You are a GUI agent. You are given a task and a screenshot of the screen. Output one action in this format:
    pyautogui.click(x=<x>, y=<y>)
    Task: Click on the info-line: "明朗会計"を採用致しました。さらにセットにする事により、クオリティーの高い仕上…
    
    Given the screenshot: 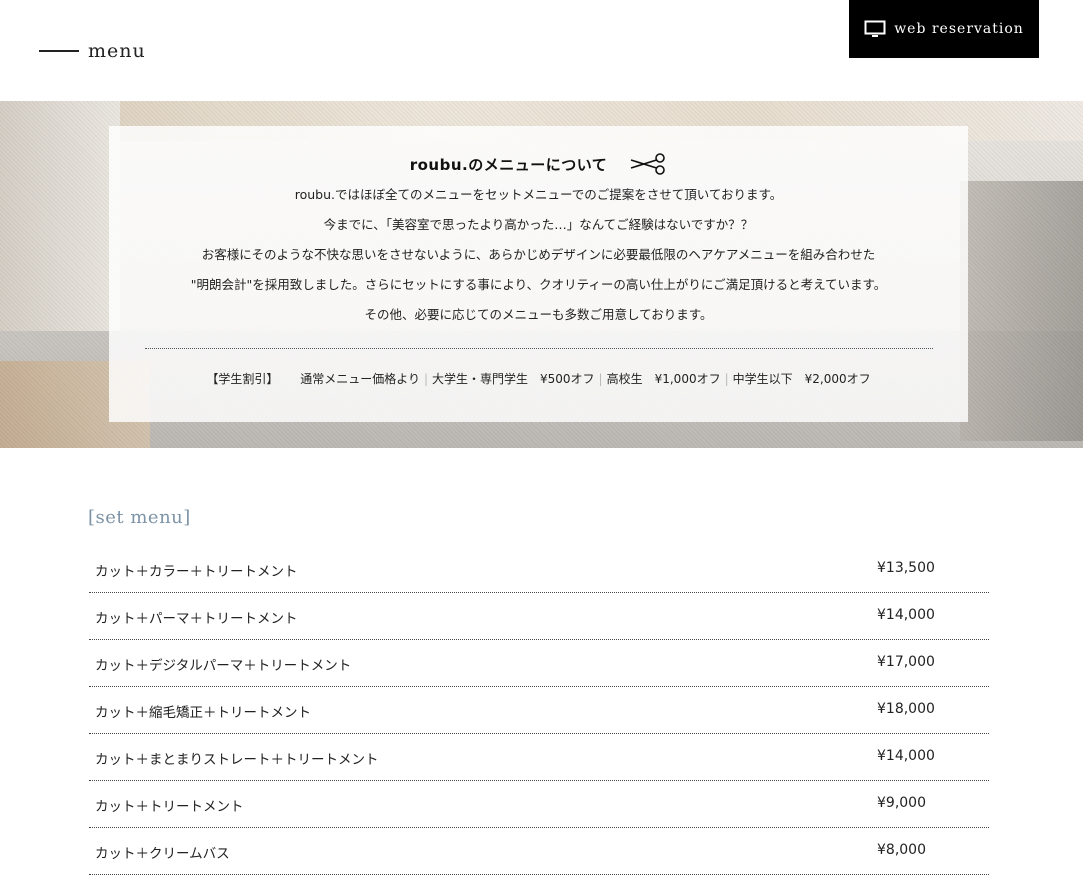 What is the action you would take?
    pyautogui.click(x=538, y=284)
    